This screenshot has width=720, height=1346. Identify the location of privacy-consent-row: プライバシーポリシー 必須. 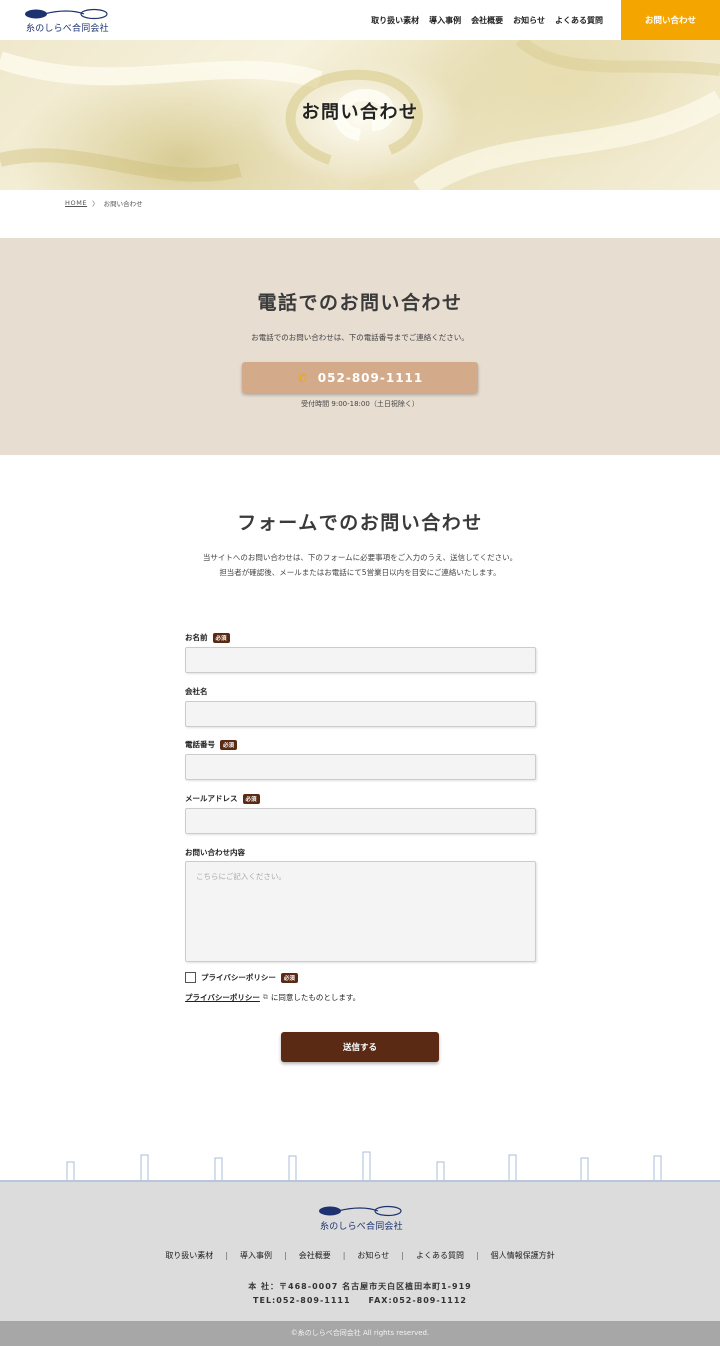
(241, 977).